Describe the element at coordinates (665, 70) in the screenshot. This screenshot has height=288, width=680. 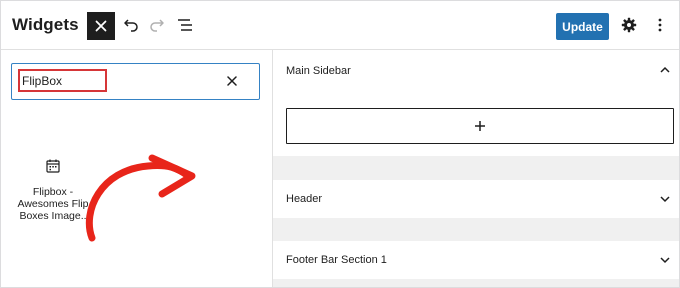
I see `chevron-up-icon` at that location.